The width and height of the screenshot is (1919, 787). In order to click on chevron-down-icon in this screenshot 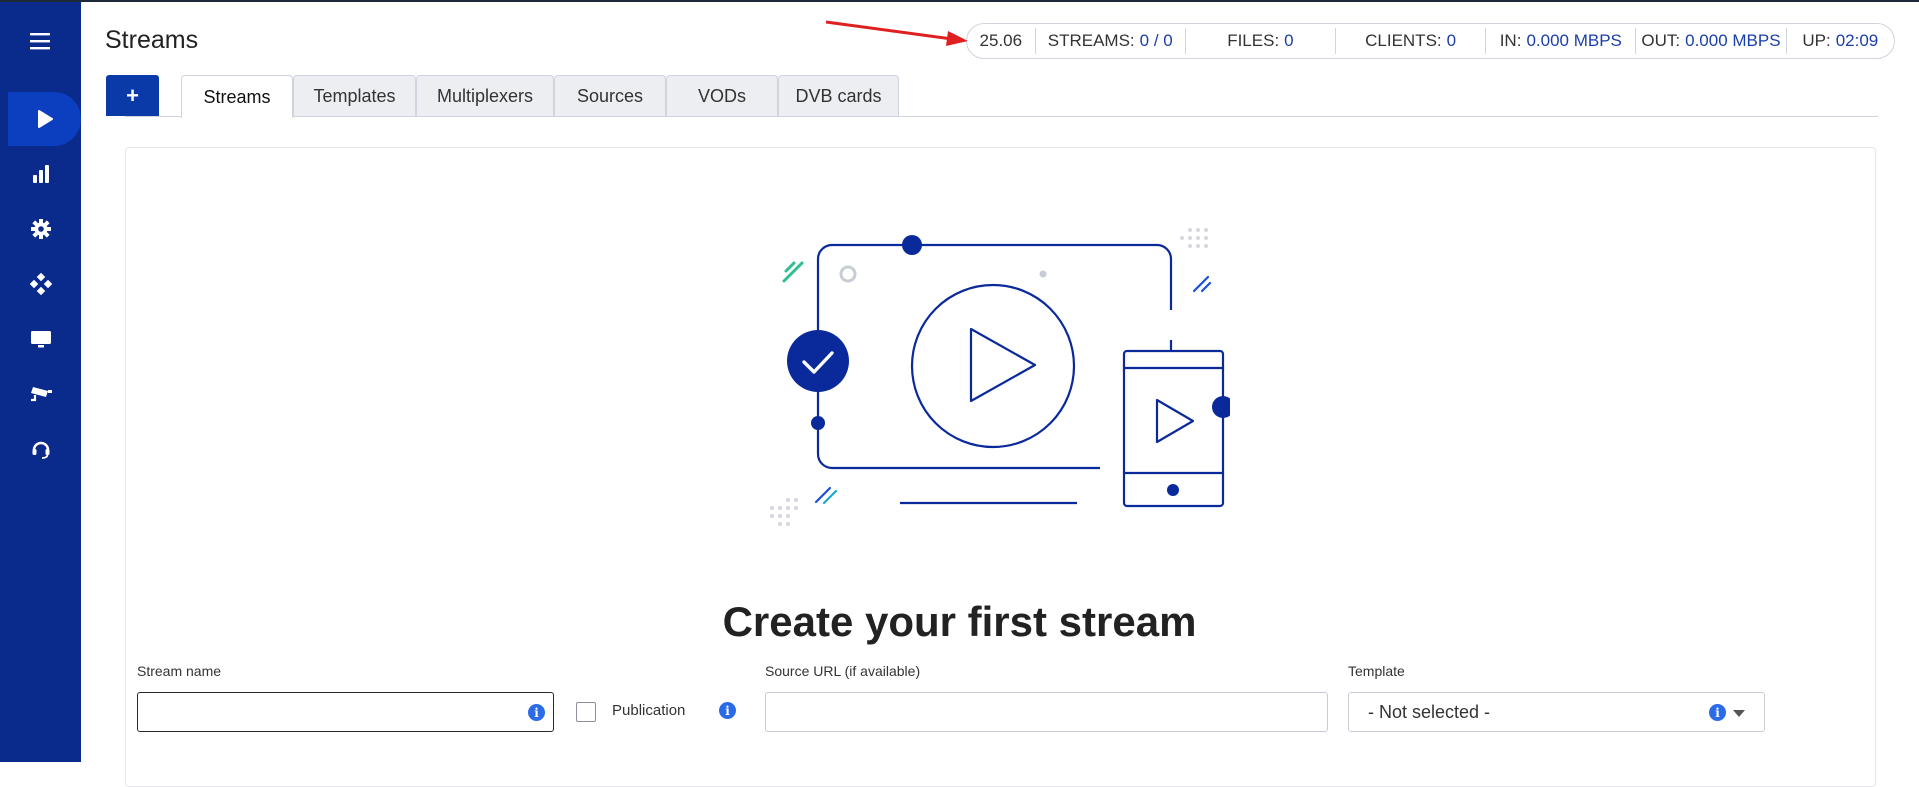, I will do `click(1739, 713)`.